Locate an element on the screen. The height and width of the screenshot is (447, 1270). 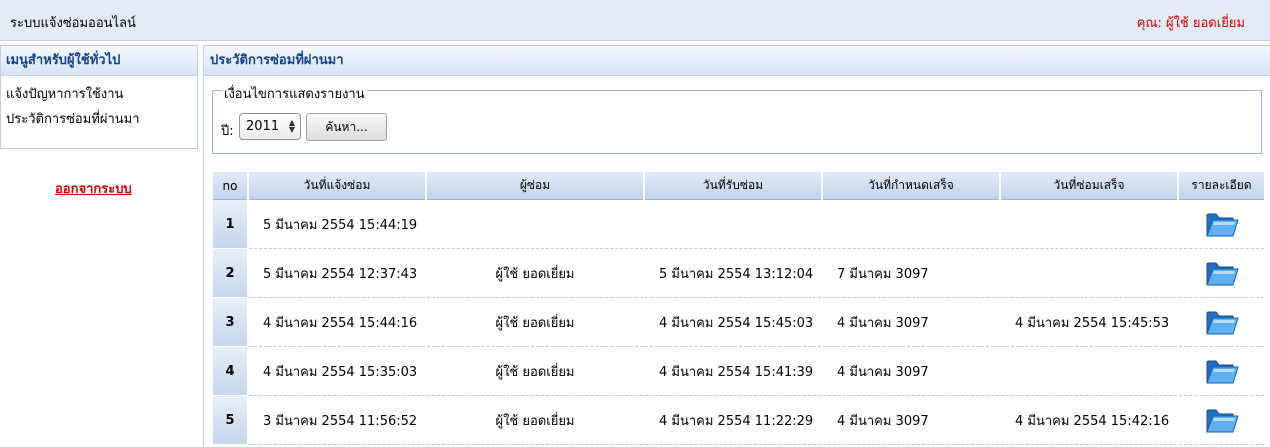
column-header-technician: ผู้ซ่อม is located at coordinates (535, 186).